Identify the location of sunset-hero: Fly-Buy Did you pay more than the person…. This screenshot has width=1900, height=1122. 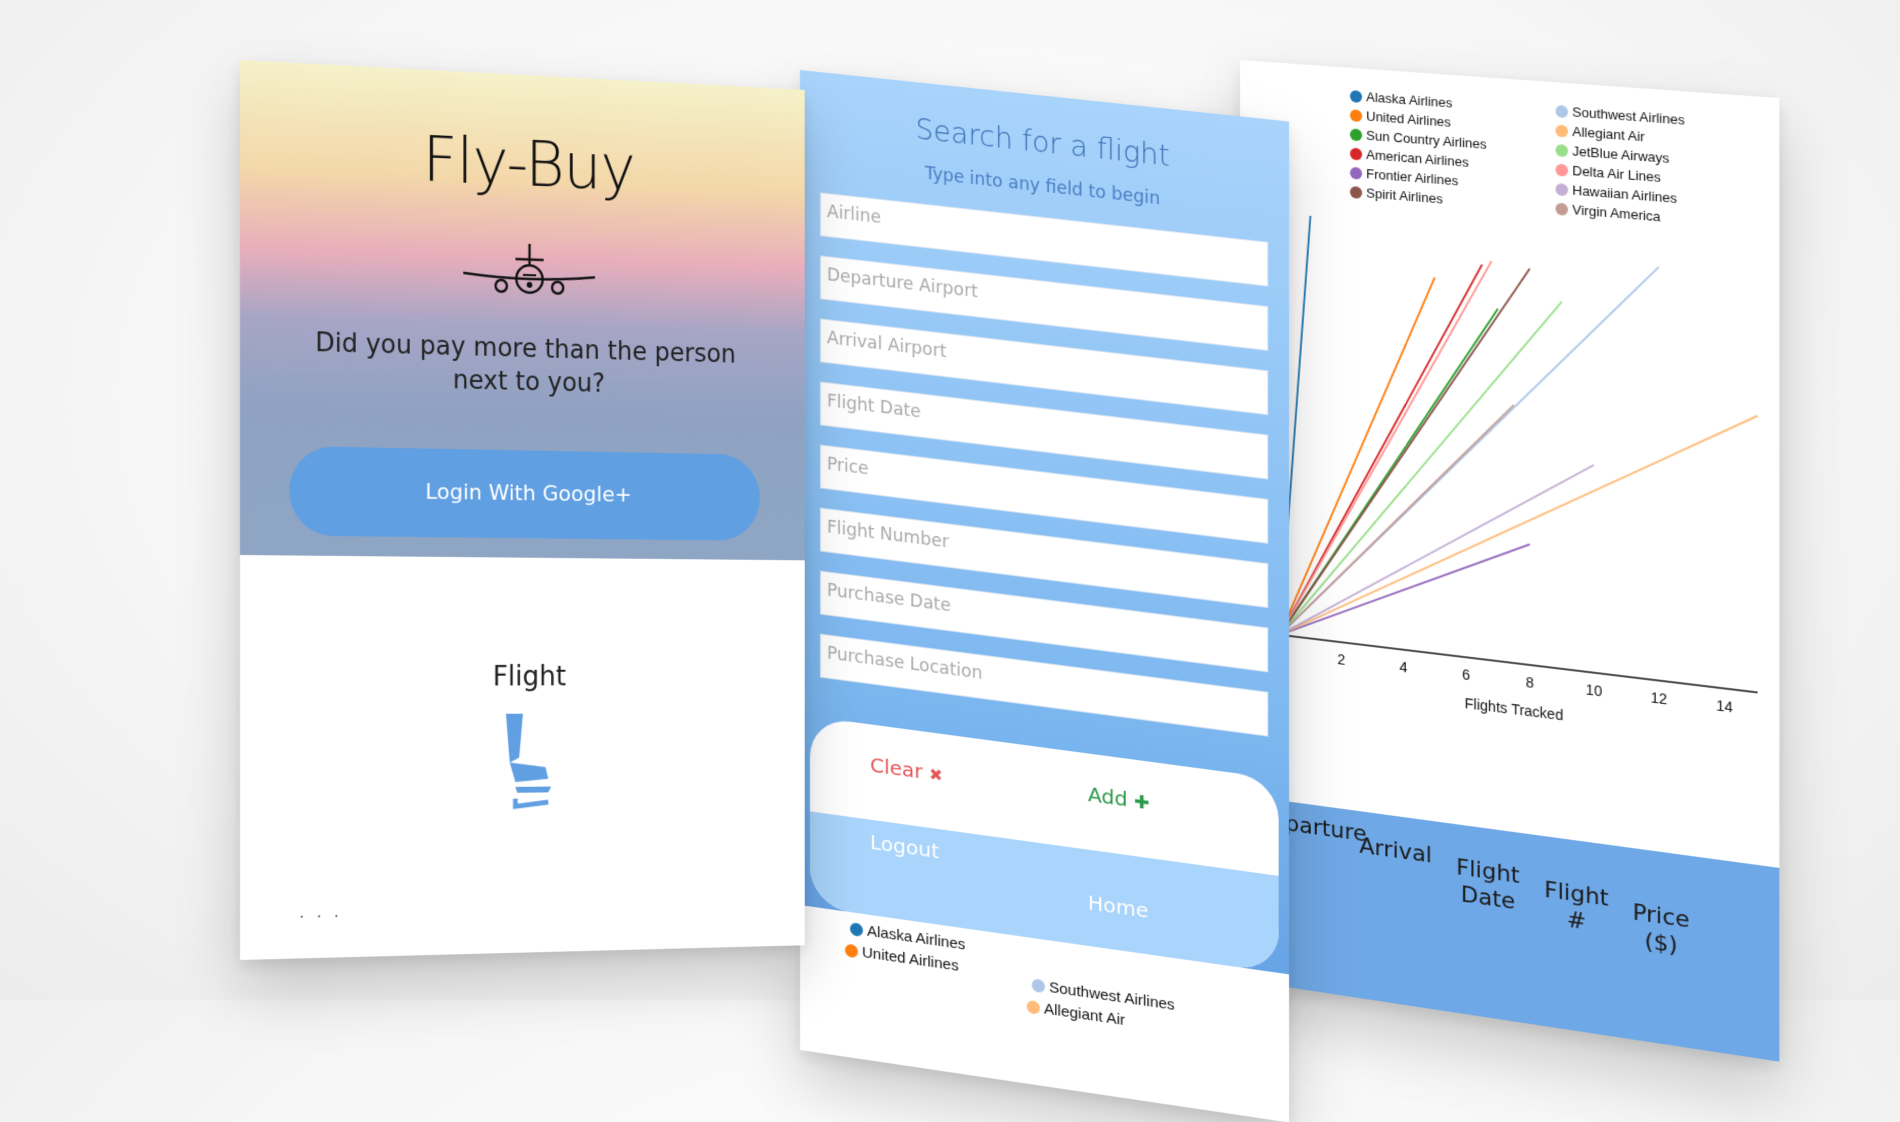
(522, 310).